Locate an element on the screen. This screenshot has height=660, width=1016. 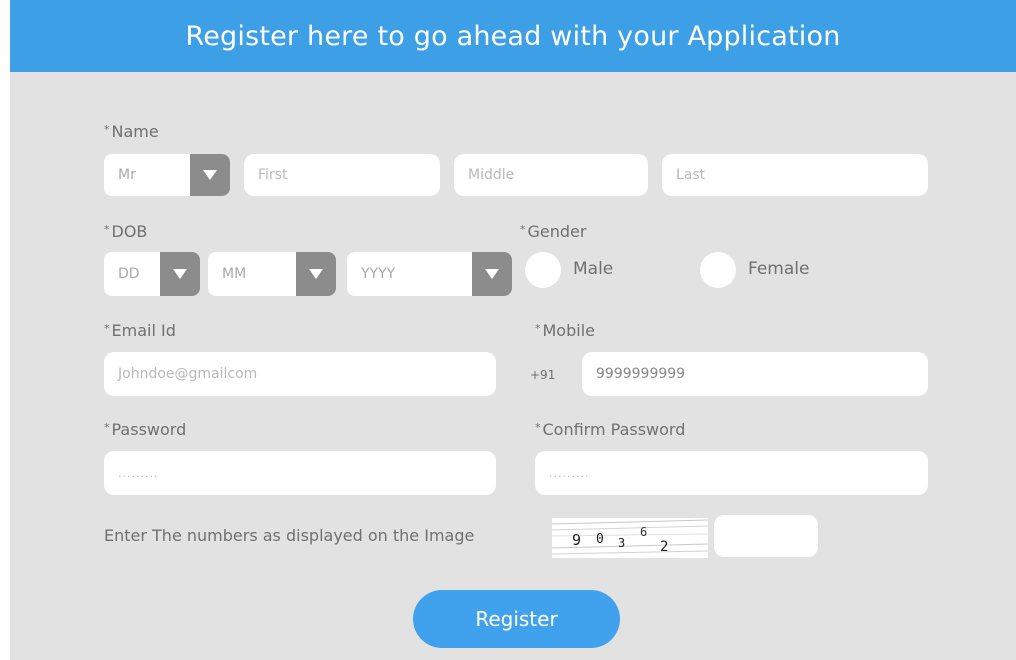
mobile-country-code: +91 is located at coordinates (543, 375).